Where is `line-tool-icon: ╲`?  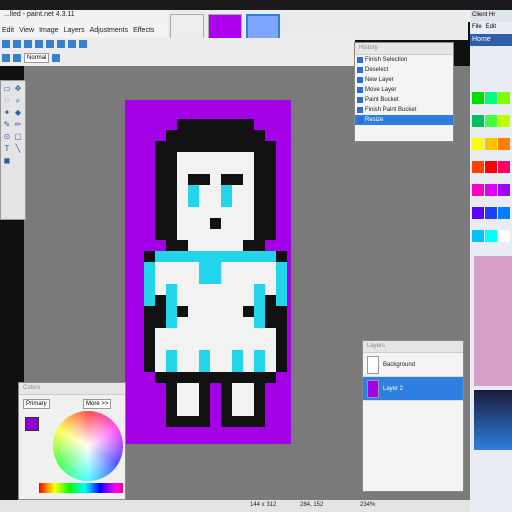
line-tool-icon: ╲ is located at coordinates (18, 149).